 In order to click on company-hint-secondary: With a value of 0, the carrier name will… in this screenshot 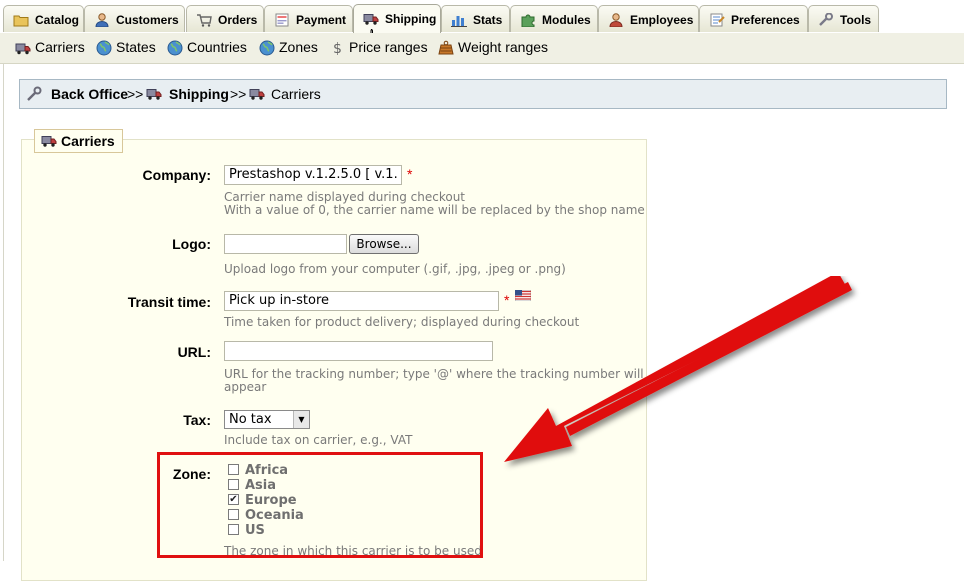, I will do `click(434, 210)`.